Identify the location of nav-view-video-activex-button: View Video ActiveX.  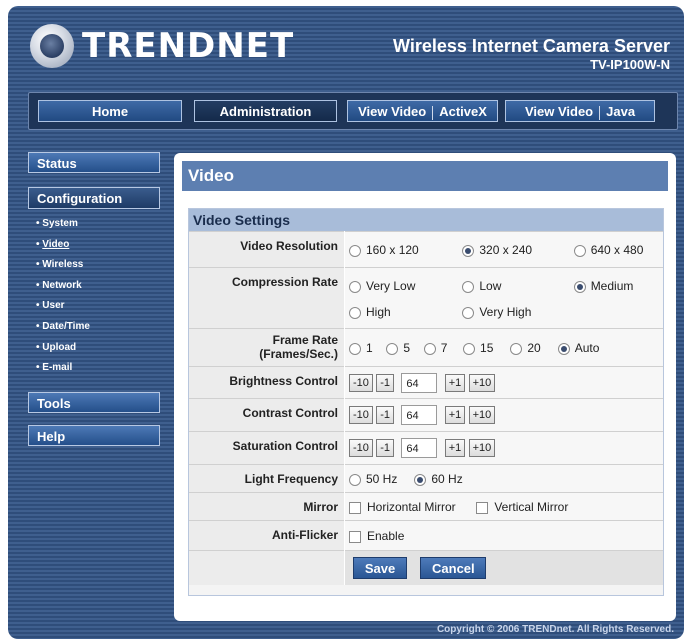
(422, 111).